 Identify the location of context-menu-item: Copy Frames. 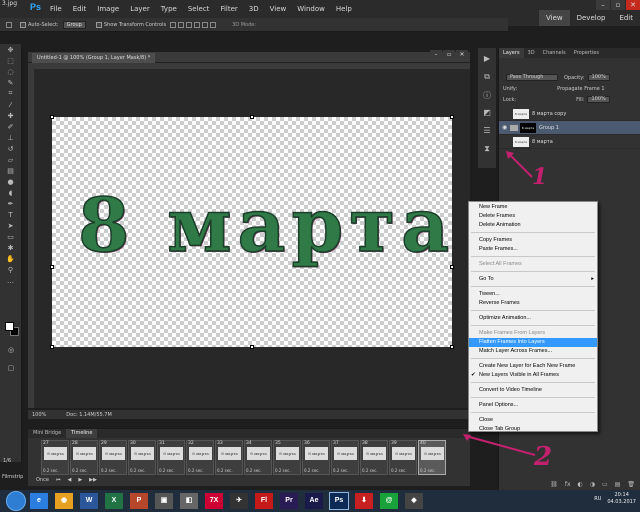
(533, 240).